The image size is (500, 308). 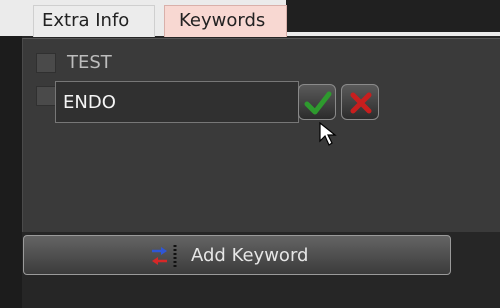 What do you see at coordinates (89, 62) in the screenshot?
I see `keyword-label: TEST` at bounding box center [89, 62].